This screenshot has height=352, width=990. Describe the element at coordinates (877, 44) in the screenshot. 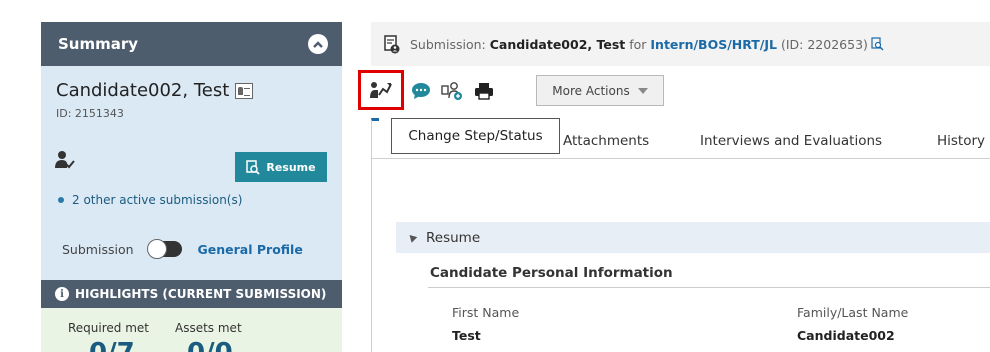

I see `requisition-preview-icon` at that location.